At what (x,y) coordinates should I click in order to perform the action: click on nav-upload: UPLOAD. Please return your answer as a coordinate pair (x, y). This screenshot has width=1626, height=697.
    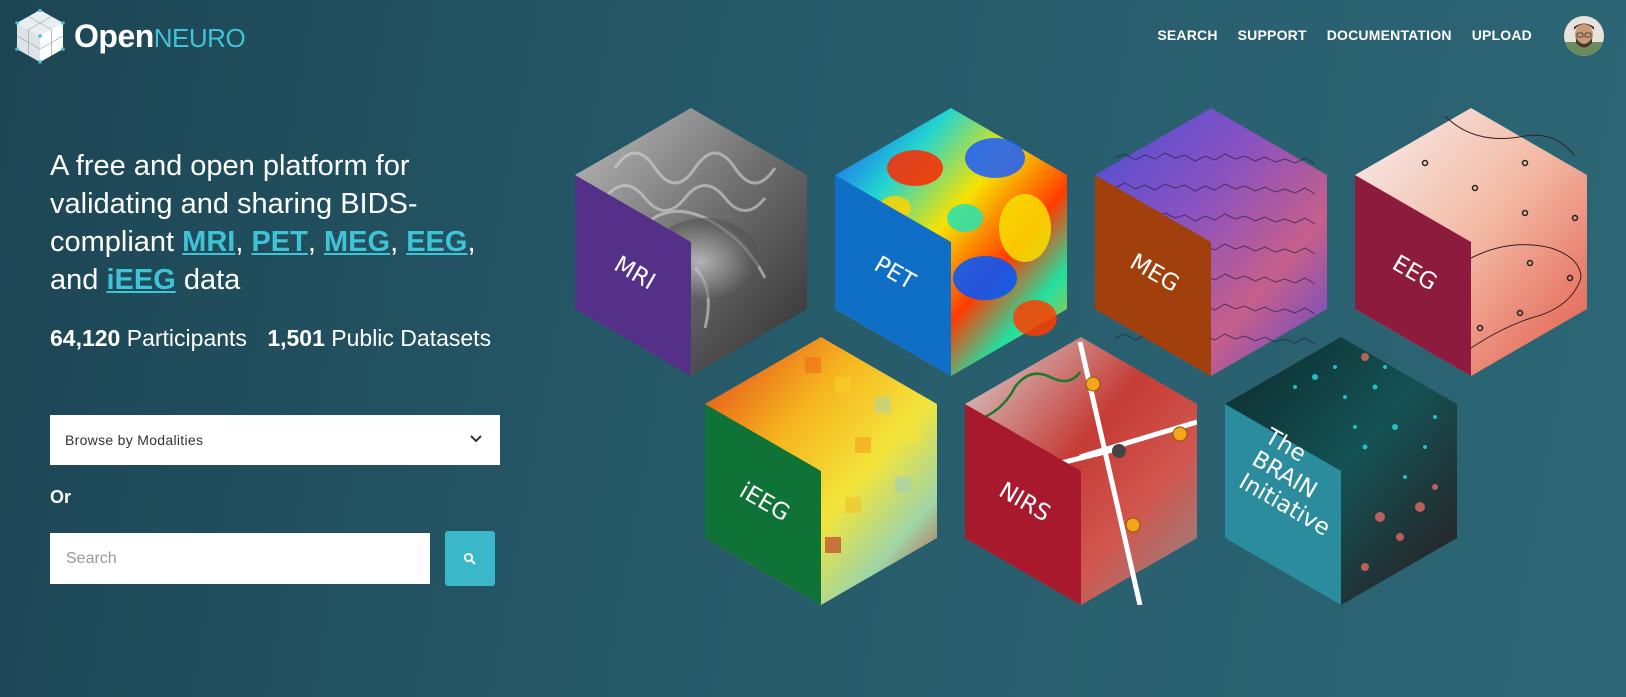
    Looking at the image, I should click on (1502, 35).